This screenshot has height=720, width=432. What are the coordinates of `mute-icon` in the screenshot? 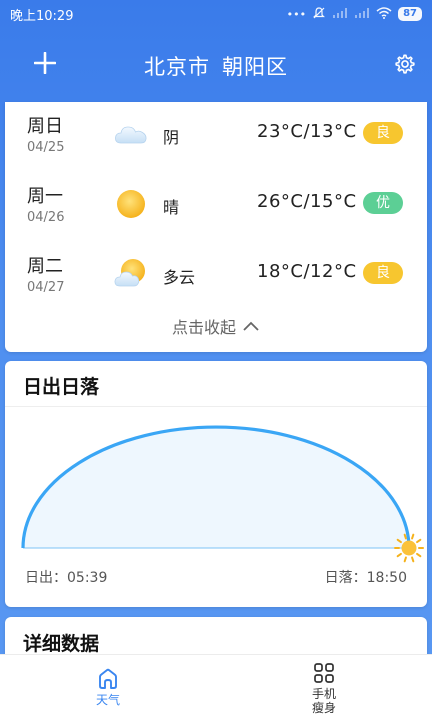 It's located at (319, 14).